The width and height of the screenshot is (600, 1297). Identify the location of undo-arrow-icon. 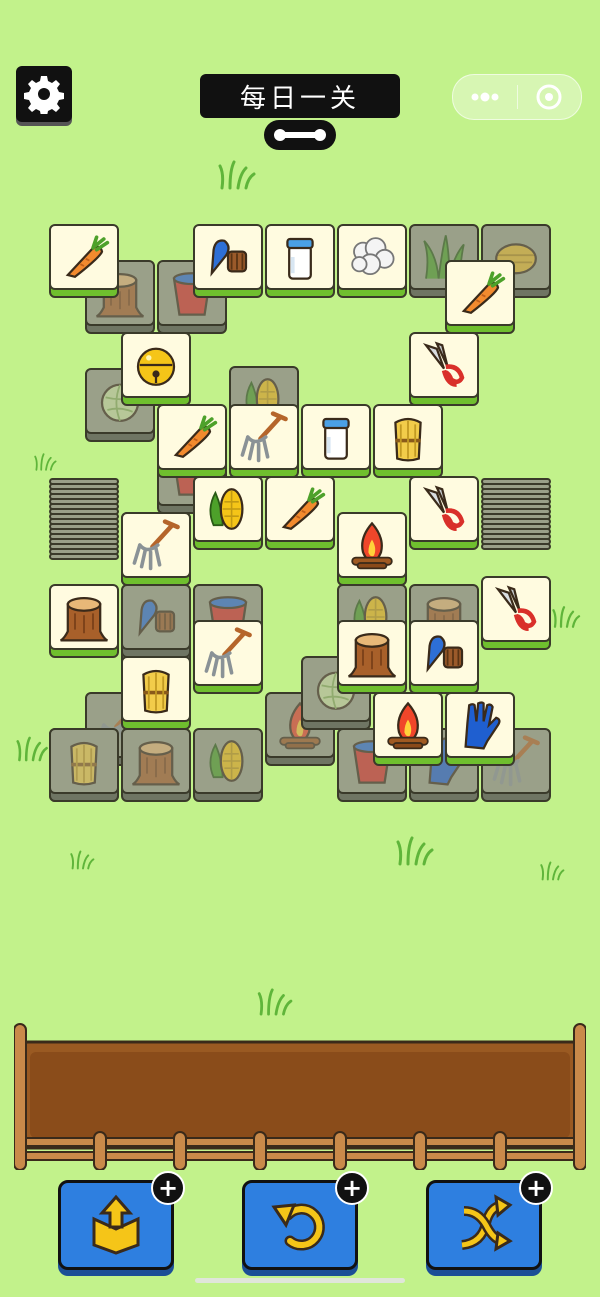
(298, 1227).